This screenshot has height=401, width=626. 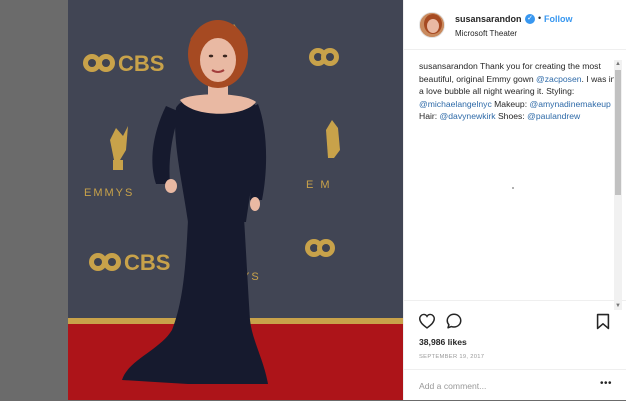 I want to click on likes-count: 38,986 likes, so click(x=443, y=342).